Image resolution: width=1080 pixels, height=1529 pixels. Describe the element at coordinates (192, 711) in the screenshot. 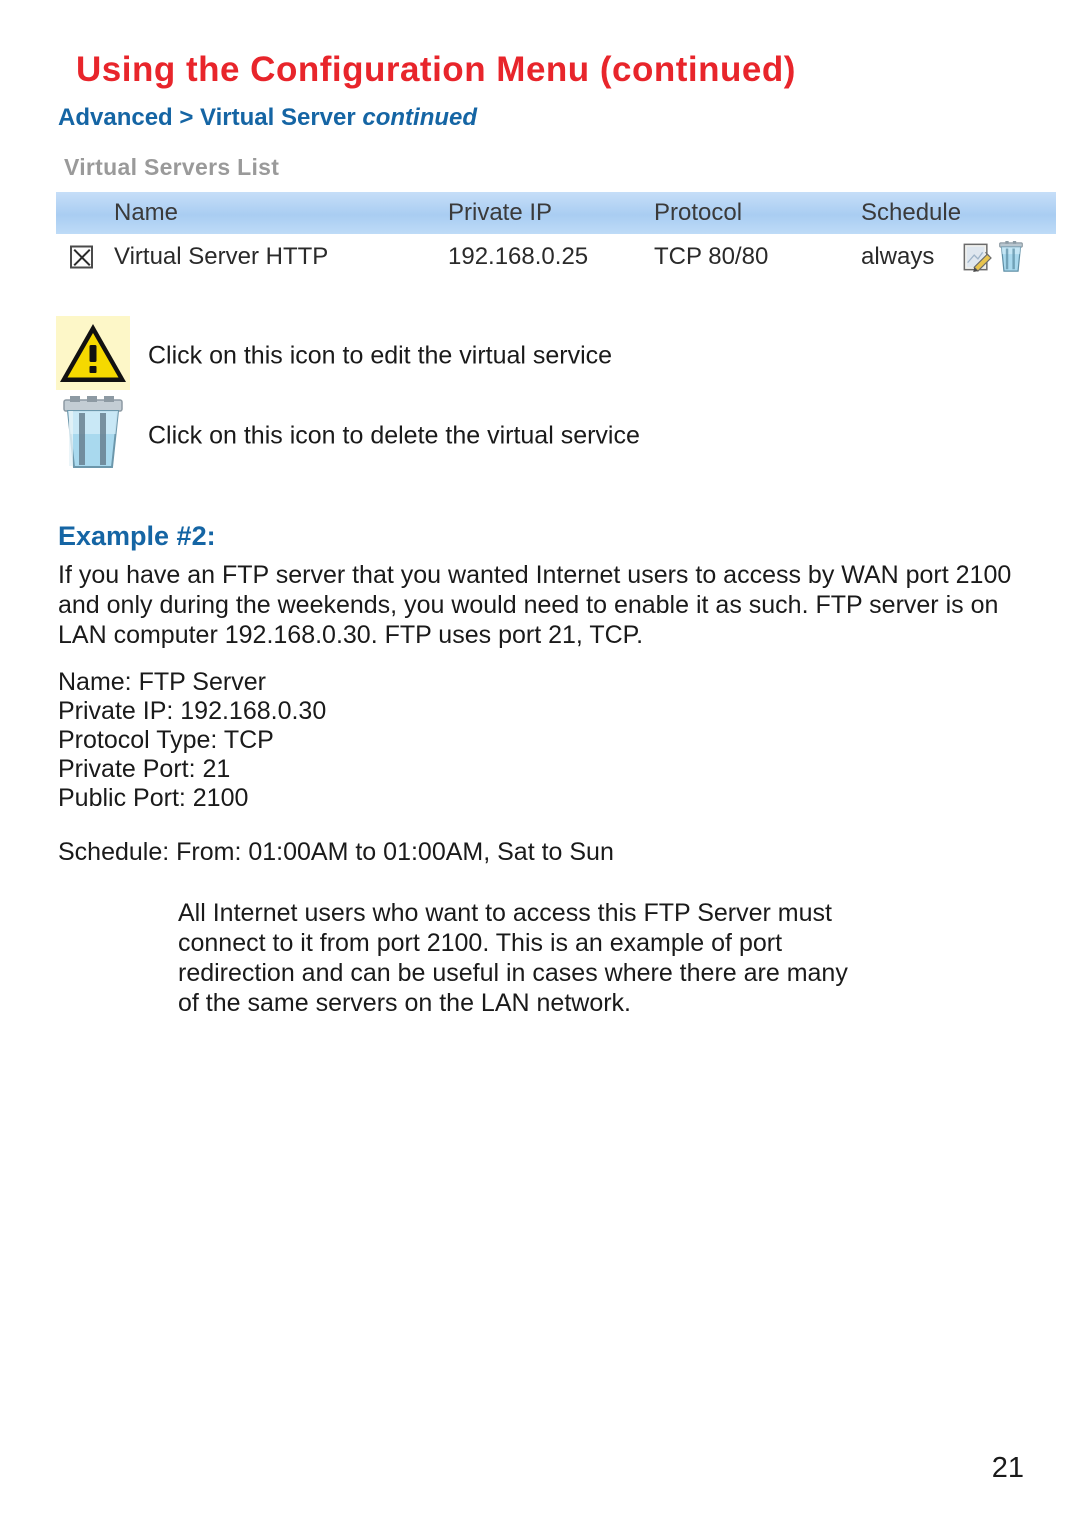

I see `spec-private-ip: Private IP: 192.168.0.30` at that location.